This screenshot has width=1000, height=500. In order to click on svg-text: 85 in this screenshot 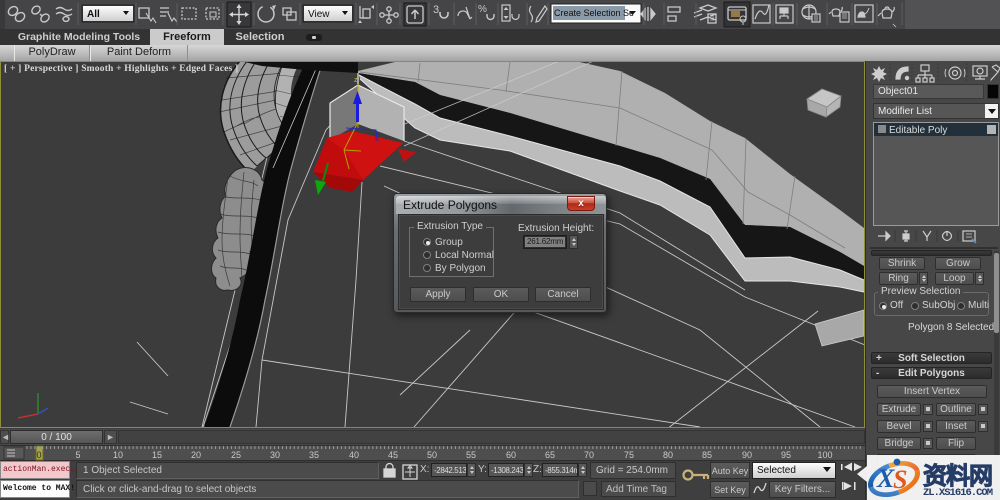, I will do `click(707, 455)`.